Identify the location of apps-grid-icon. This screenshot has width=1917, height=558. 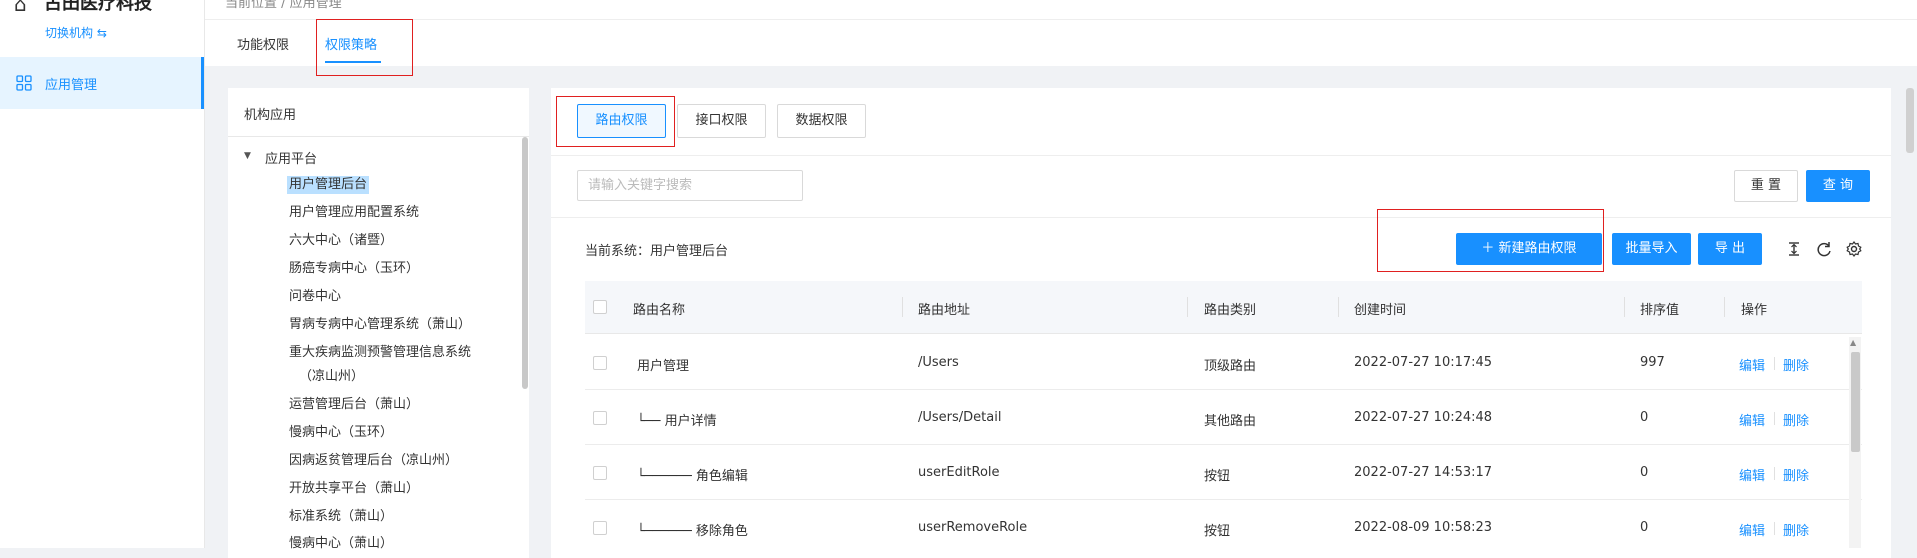
(24, 83).